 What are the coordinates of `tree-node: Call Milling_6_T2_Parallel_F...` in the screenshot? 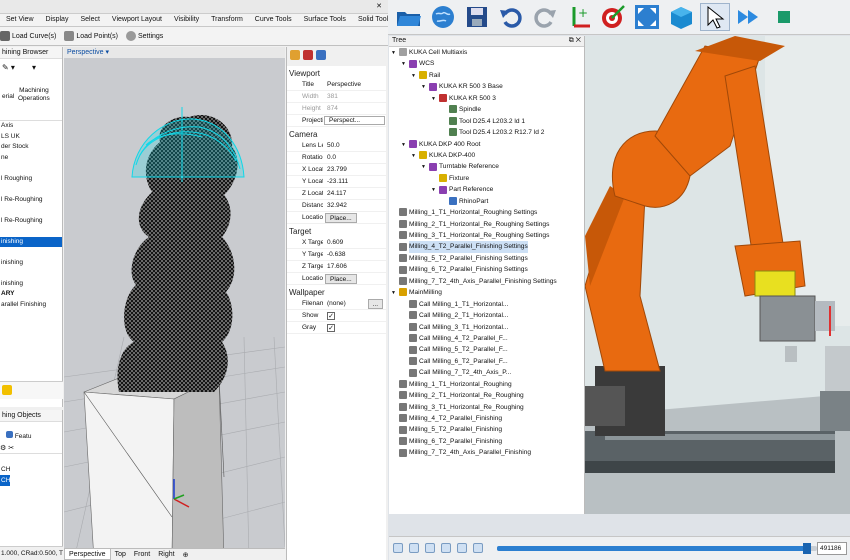 It's located at (486, 361).